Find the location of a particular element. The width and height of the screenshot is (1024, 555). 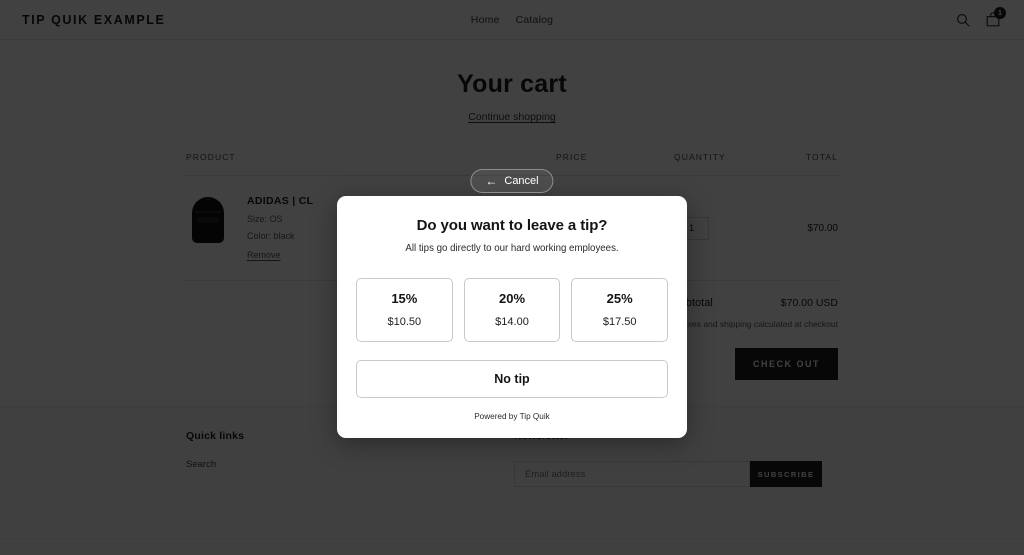

tip-options: 15% $10.50 20% $14.00 25% $17.50 is located at coordinates (512, 310).